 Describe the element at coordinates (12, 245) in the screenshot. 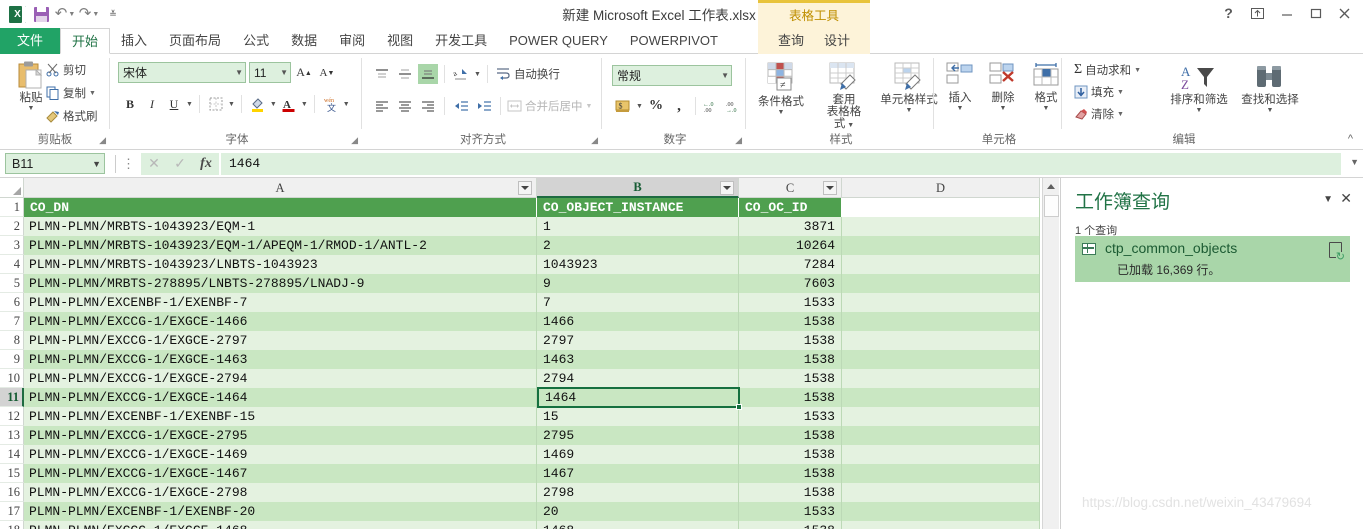

I see `row-header-3: 3` at that location.